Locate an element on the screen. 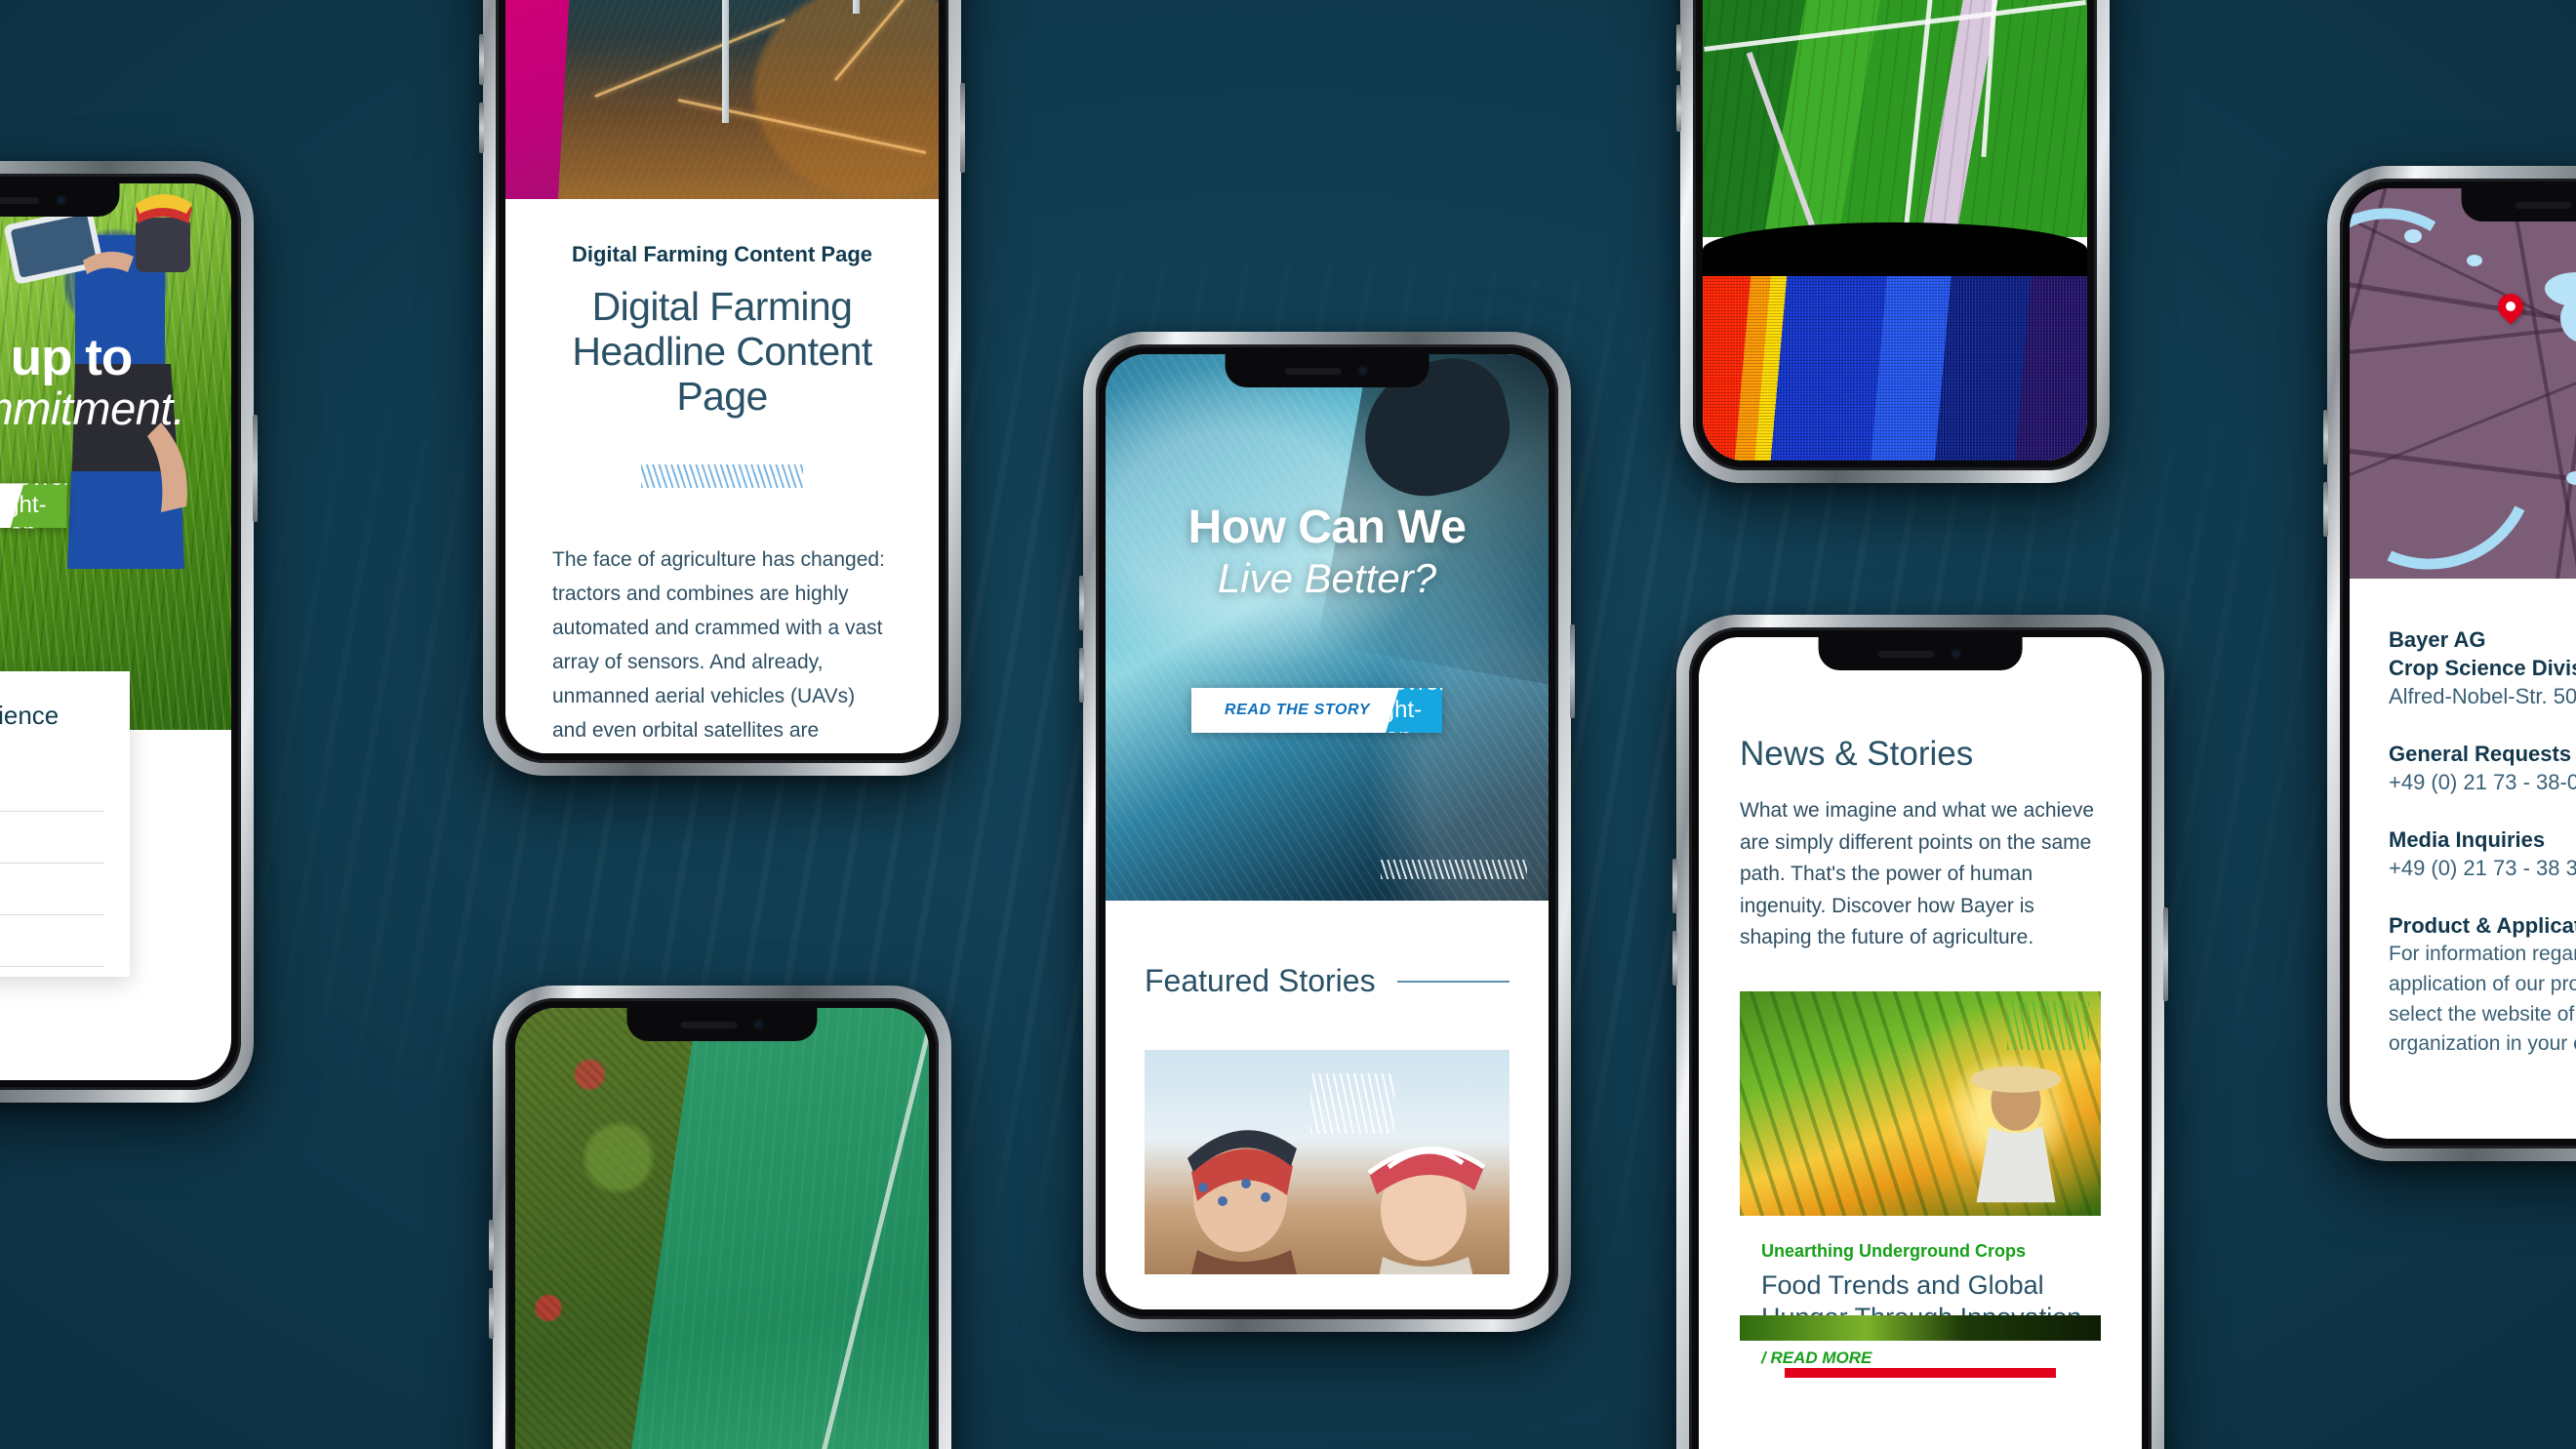 The height and width of the screenshot is (1449, 2576). field-boundary-lines is located at coordinates (1895, 119).